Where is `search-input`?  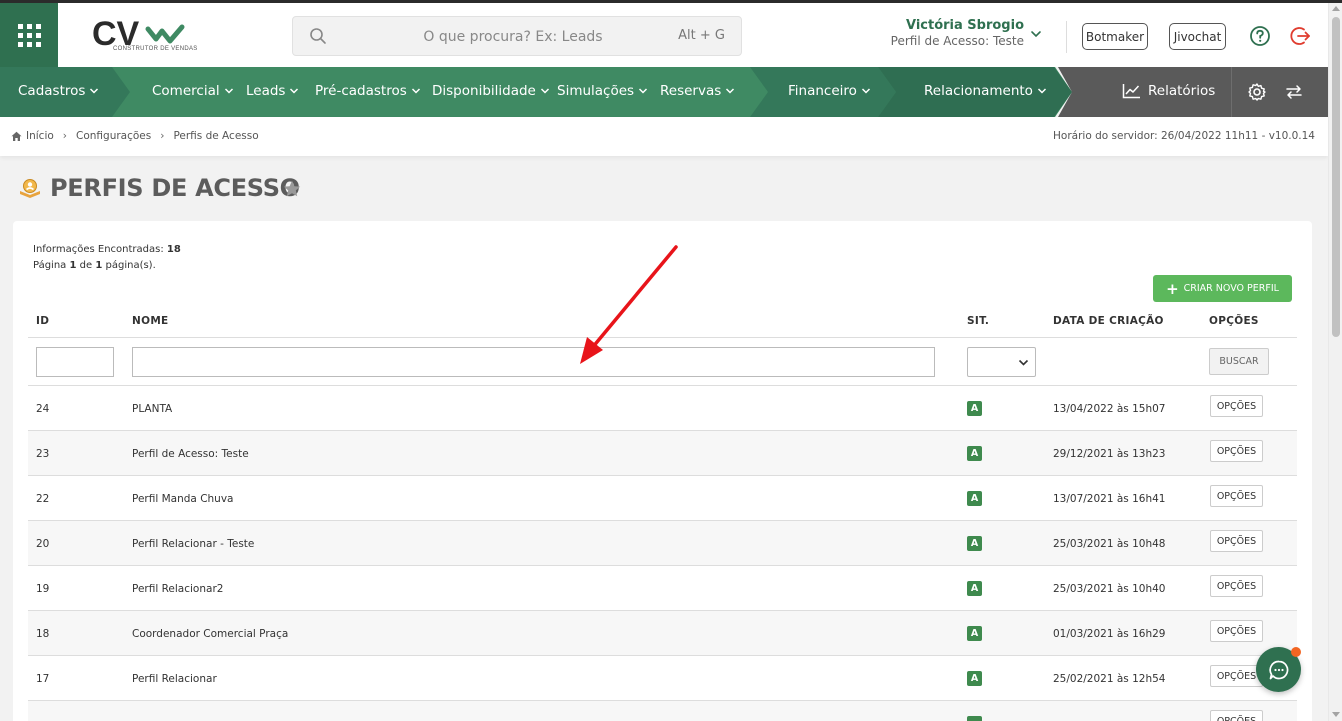
search-input is located at coordinates (513, 37).